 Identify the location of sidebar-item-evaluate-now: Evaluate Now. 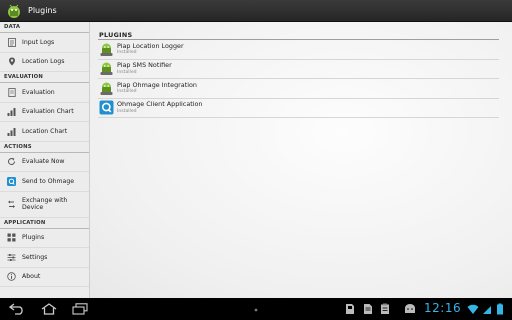
(44, 162).